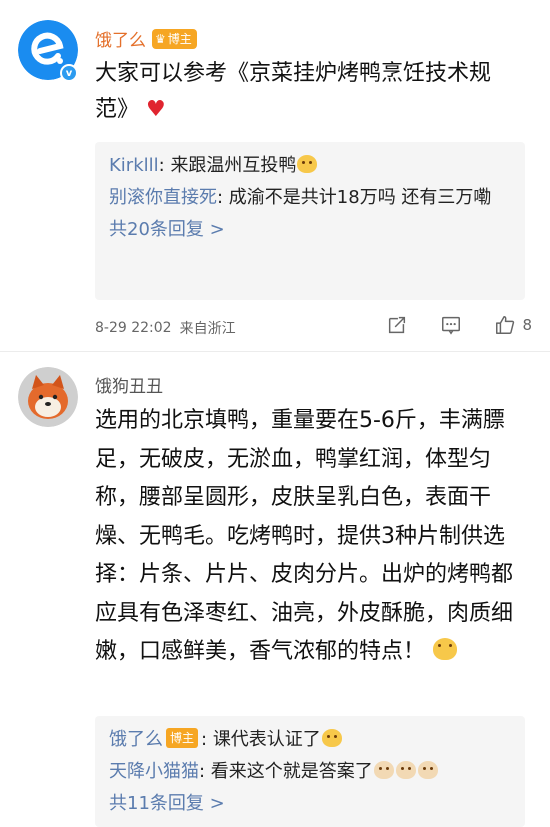 Image resolution: width=550 pixels, height=827 pixels. I want to click on blogger-badge: 博主, so click(182, 738).